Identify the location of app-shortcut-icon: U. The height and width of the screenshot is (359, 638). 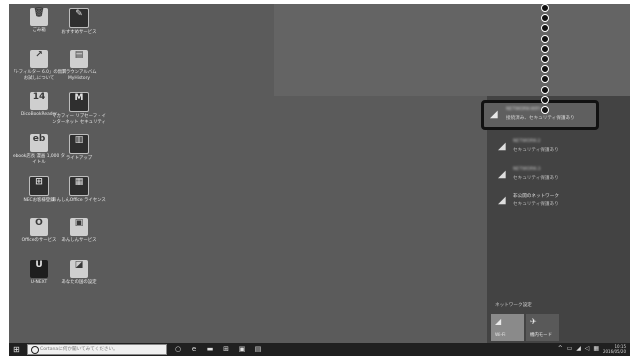
(39, 269).